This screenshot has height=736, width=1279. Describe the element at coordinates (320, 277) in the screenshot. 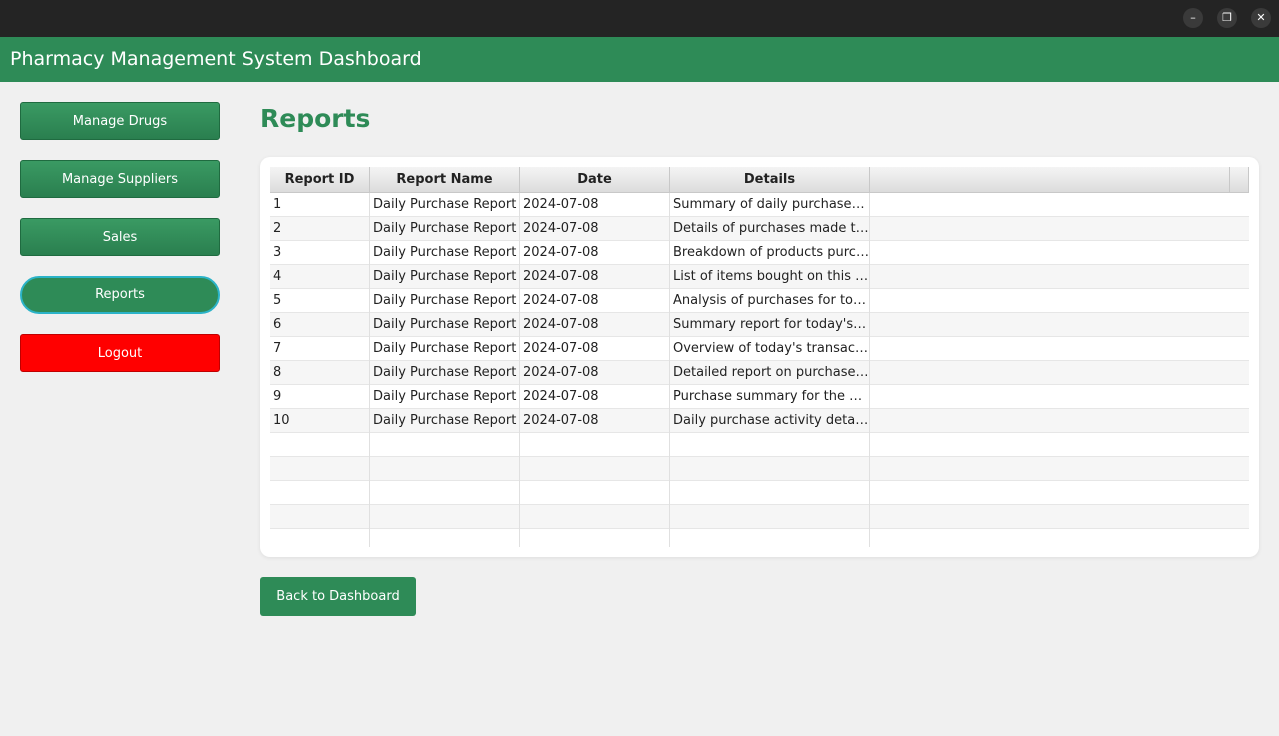

I see `table-cell: 4` at that location.